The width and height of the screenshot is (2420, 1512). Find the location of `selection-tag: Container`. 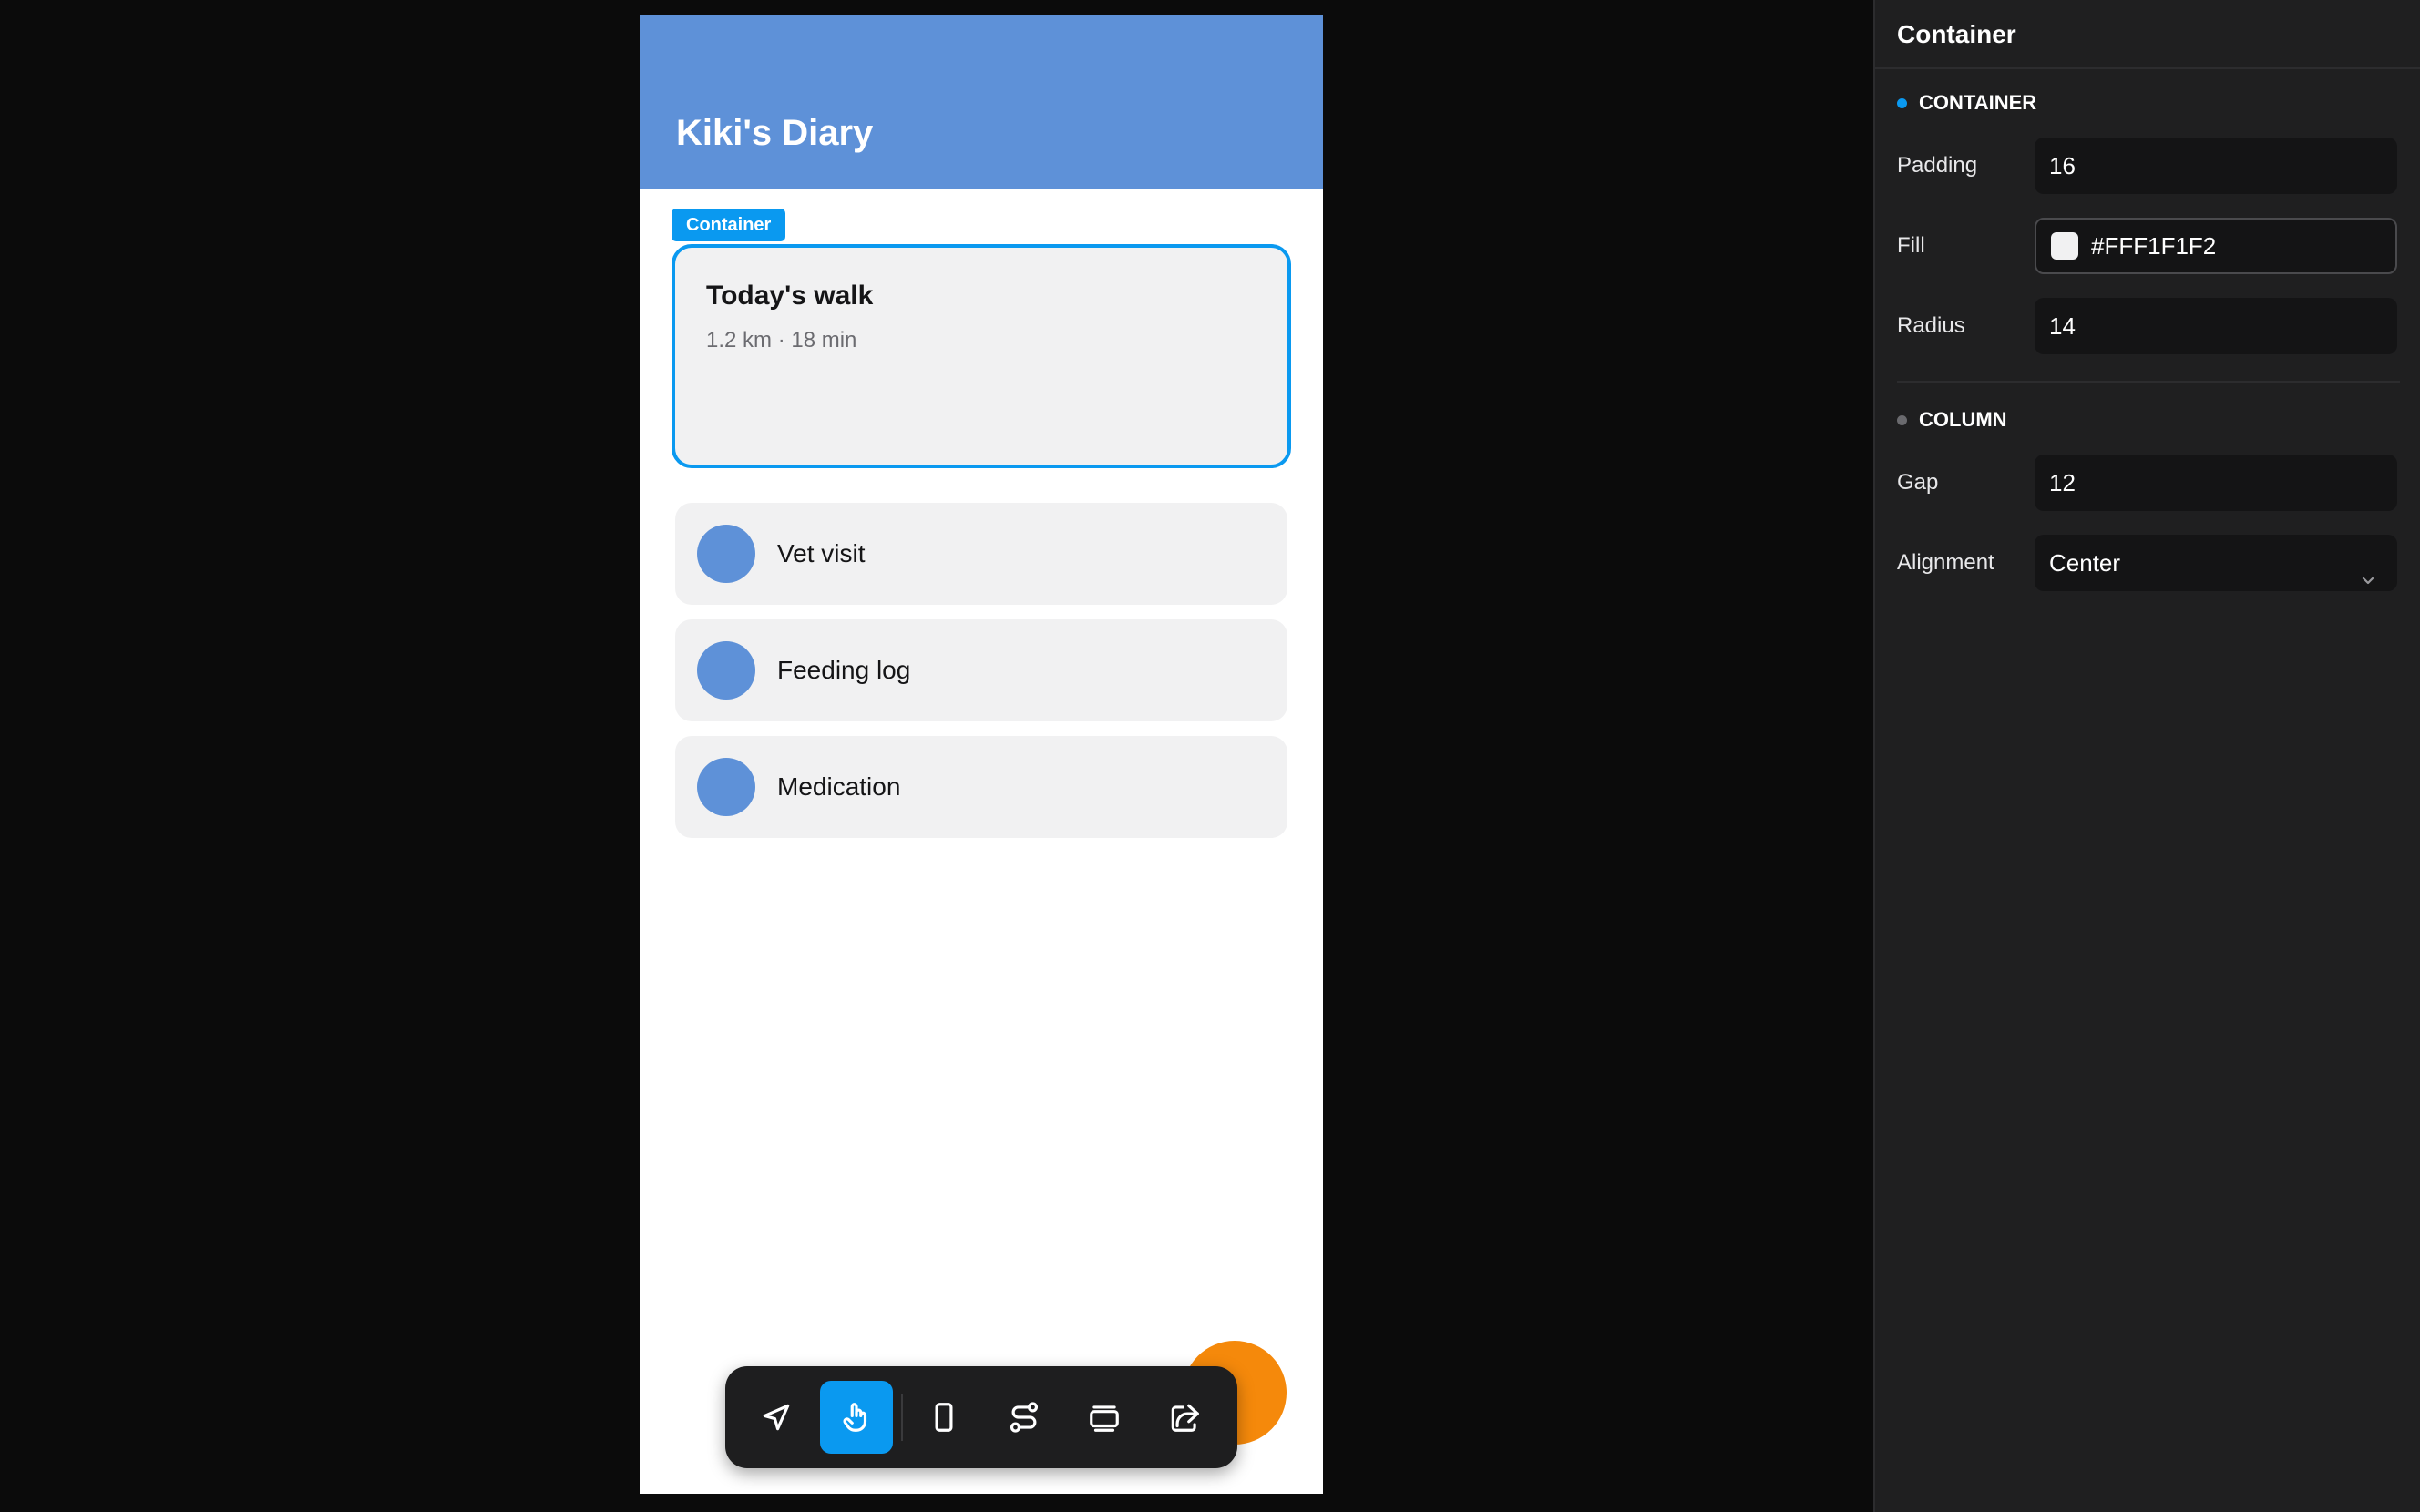

selection-tag: Container is located at coordinates (729, 225).